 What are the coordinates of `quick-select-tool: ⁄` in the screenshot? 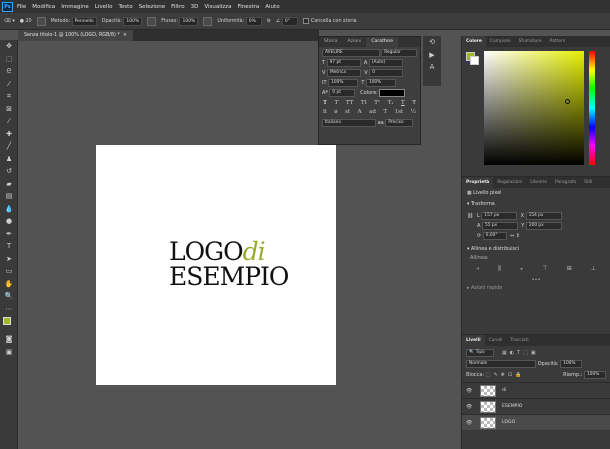 It's located at (9, 84).